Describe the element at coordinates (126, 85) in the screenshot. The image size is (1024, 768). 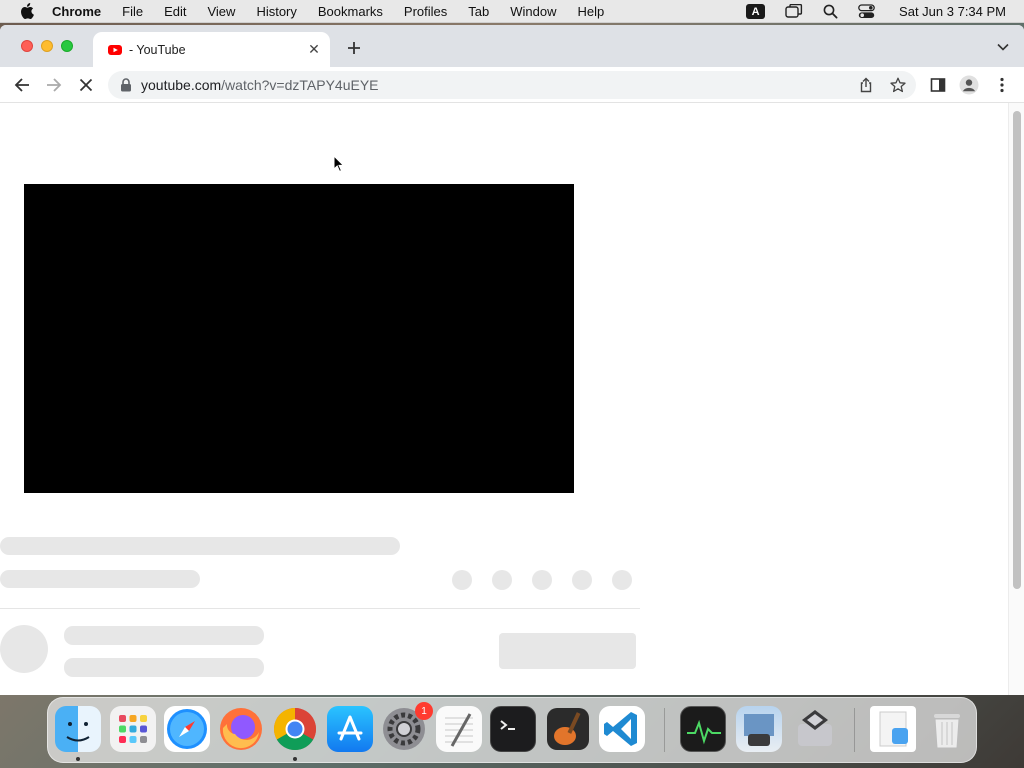
I see `lock-icon` at that location.